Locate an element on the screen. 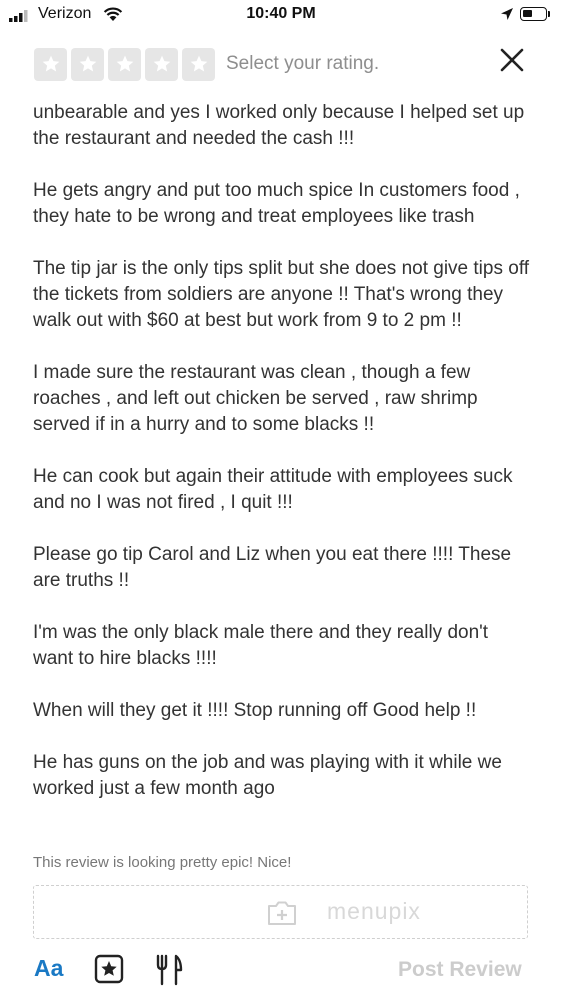 The height and width of the screenshot is (1000, 562). text-format-button: Aa is located at coordinates (48, 968).